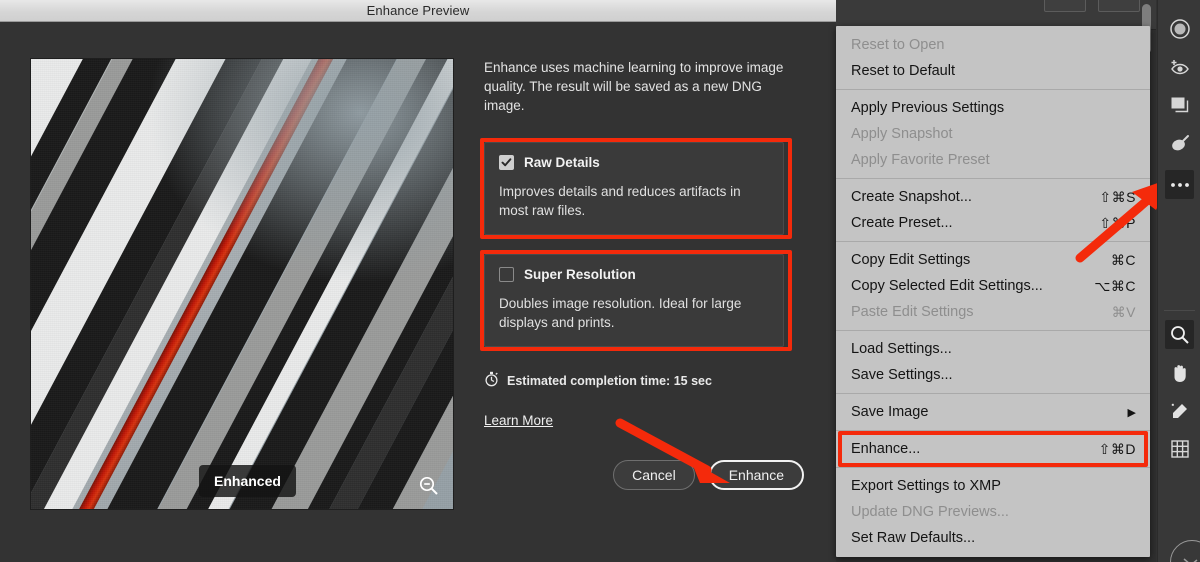  I want to click on more-options-icon, so click(1179, 184).